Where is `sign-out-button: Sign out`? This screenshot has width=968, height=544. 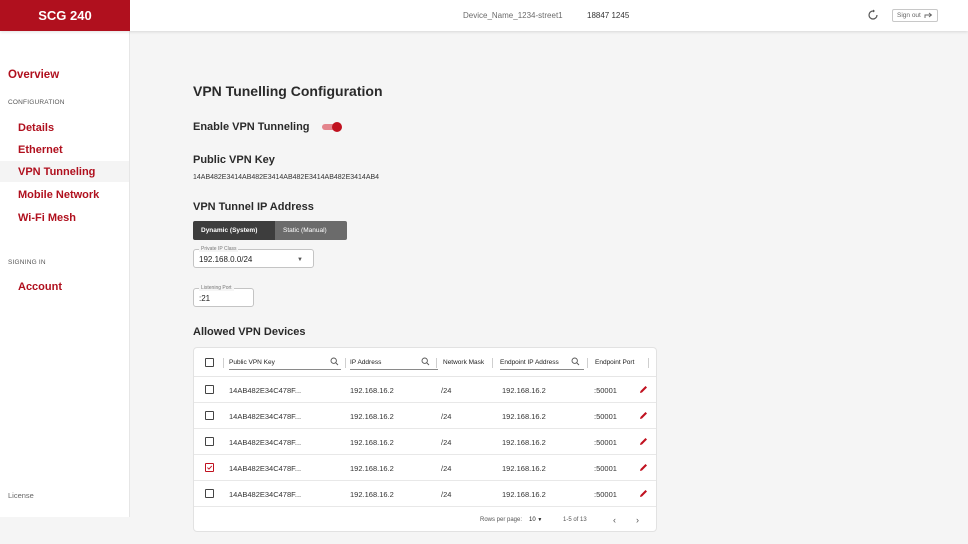 sign-out-button: Sign out is located at coordinates (915, 15).